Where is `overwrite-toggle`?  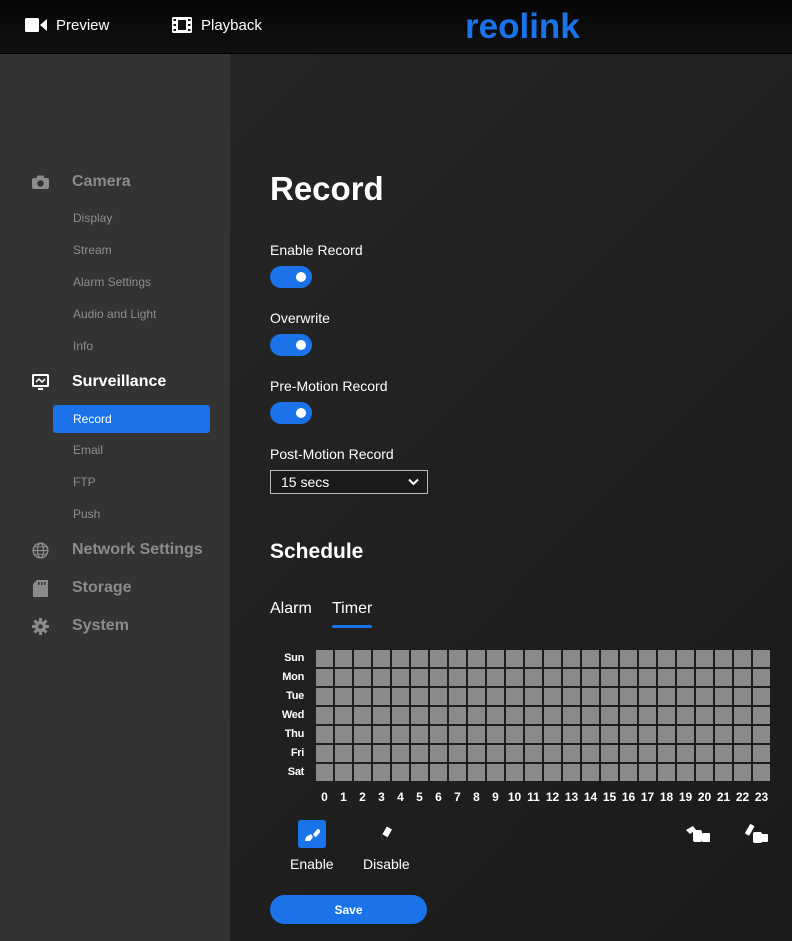
overwrite-toggle is located at coordinates (291, 345).